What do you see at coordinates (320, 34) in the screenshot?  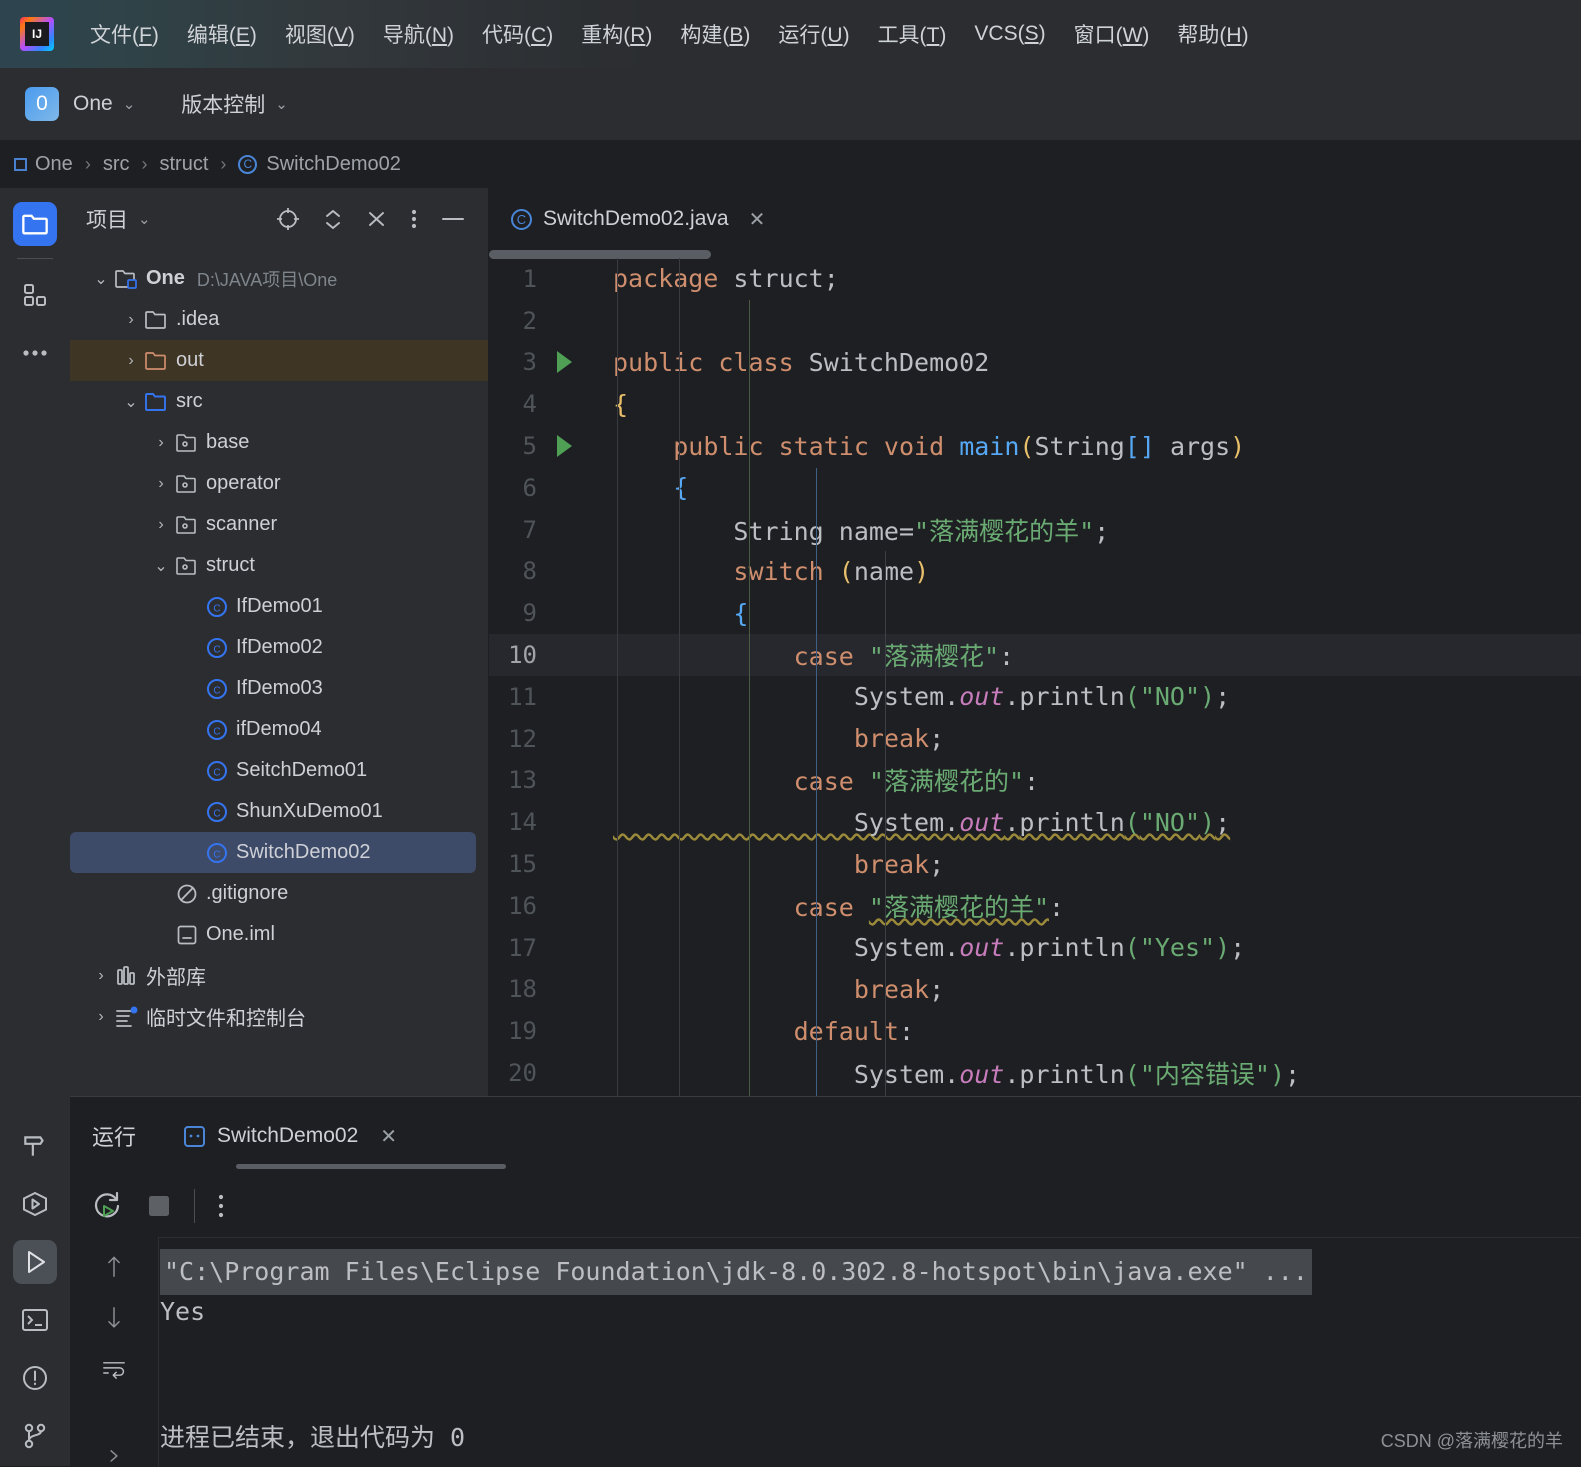 I see `menu-item-2: 视图(V)` at bounding box center [320, 34].